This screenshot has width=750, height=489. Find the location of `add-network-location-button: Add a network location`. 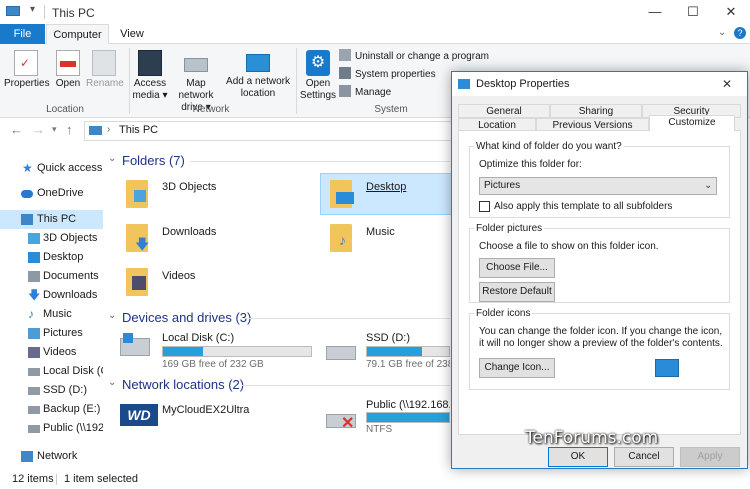

add-network-location-button: Add a network location is located at coordinates (258, 75).